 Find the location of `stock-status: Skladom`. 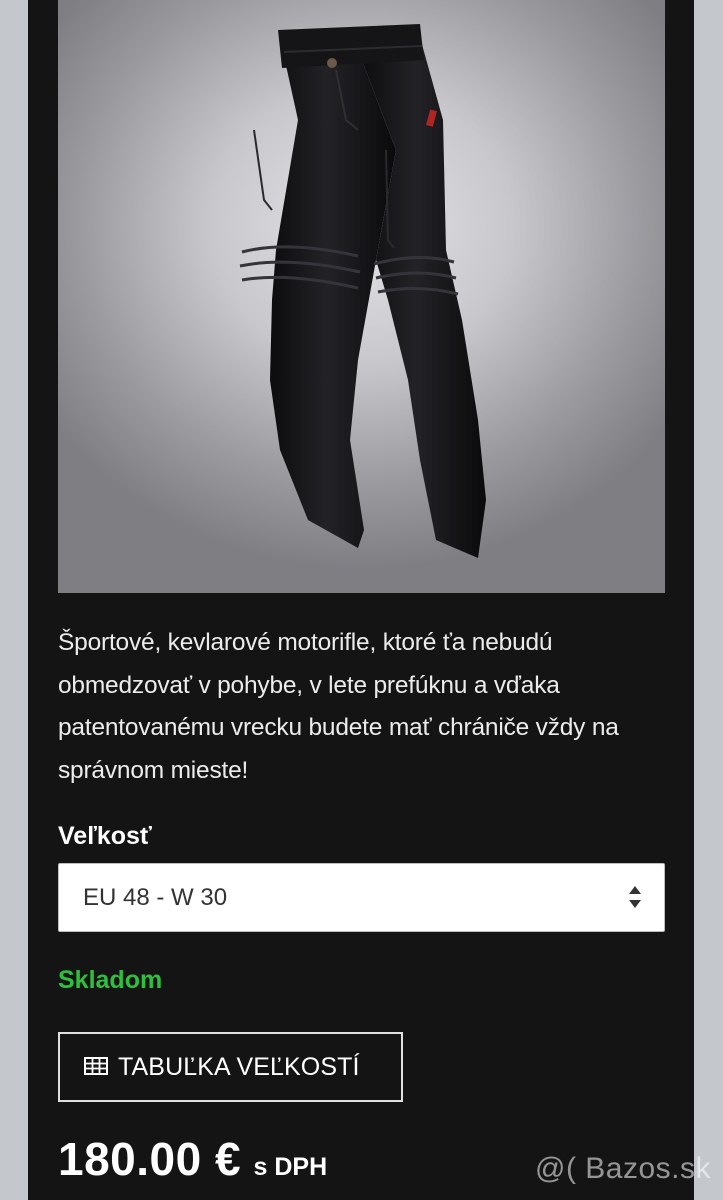

stock-status: Skladom is located at coordinates (110, 980).